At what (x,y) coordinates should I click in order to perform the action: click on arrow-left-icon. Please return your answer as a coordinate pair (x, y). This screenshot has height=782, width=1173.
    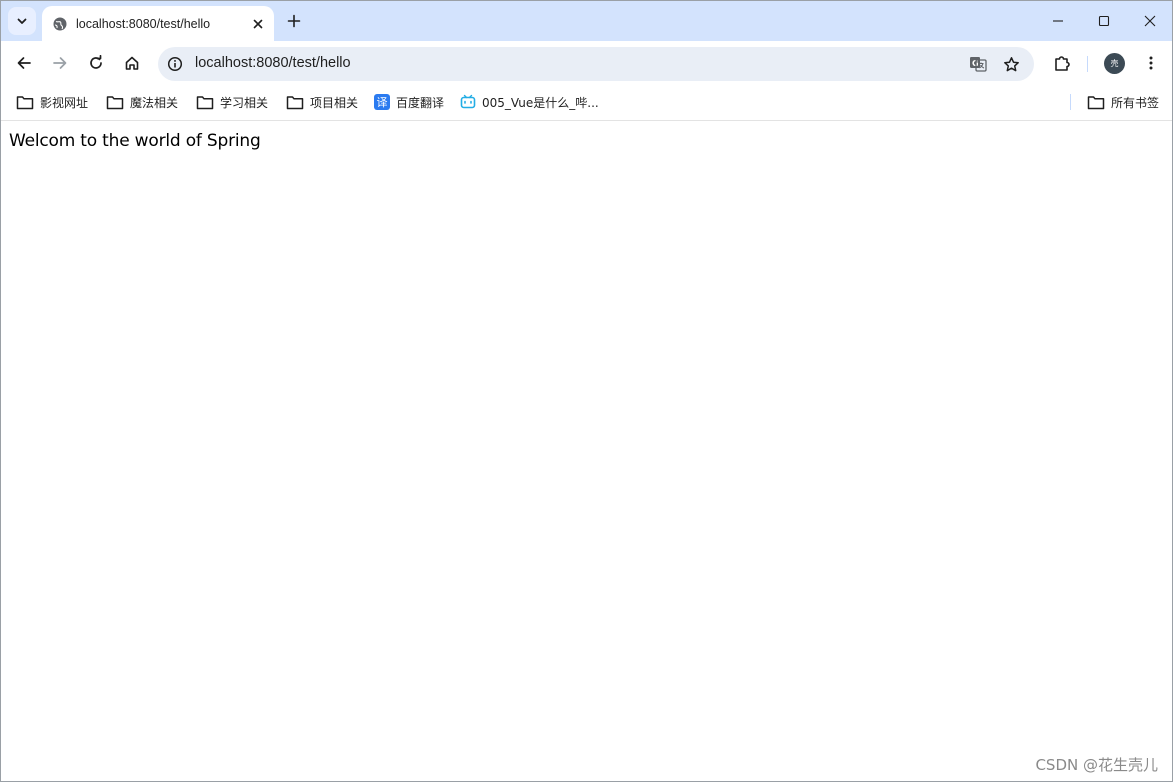
    Looking at the image, I should click on (24, 63).